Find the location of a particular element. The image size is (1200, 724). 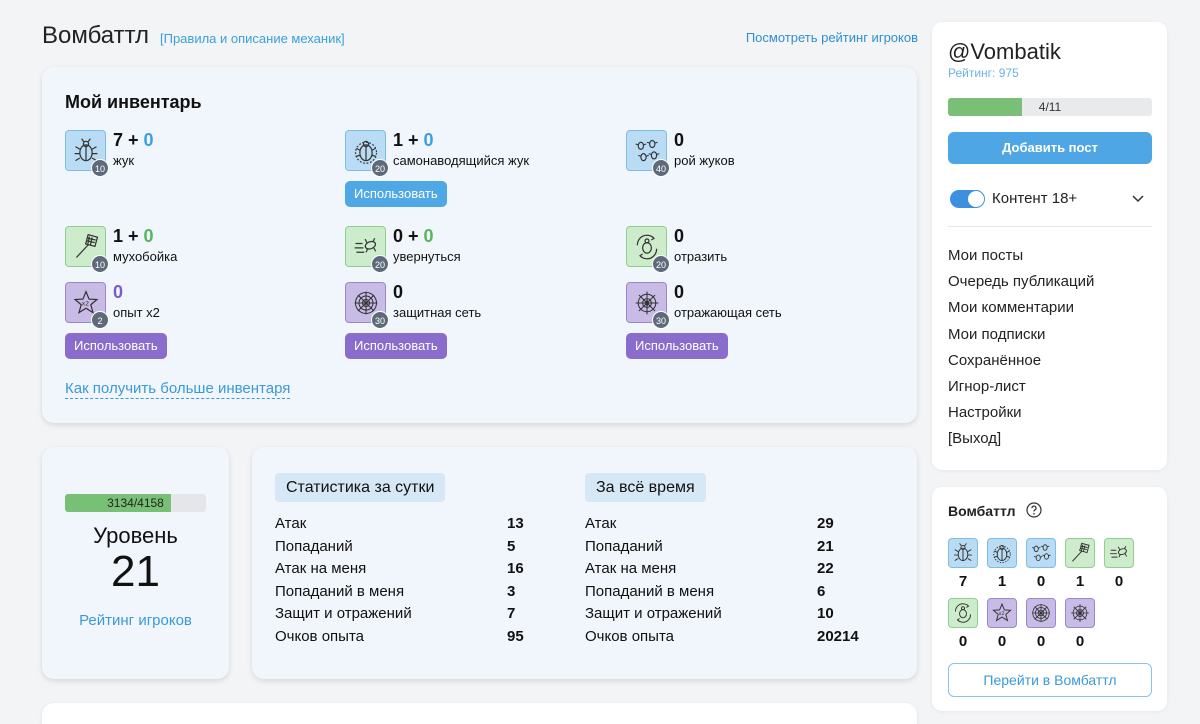

rules-link: [Правила и описание механик] is located at coordinates (252, 38).